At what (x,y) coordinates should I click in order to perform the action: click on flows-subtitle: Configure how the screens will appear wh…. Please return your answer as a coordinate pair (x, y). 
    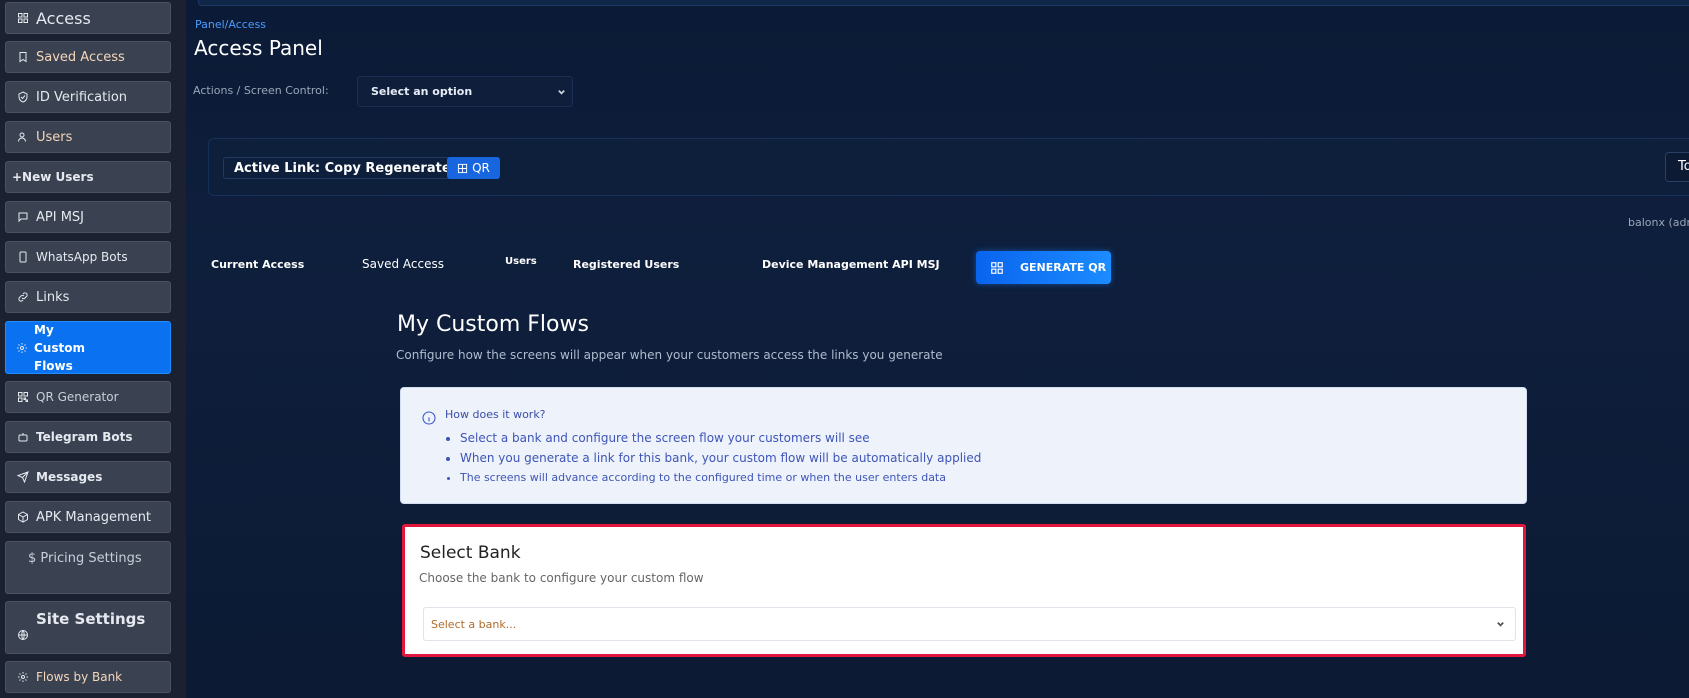
    Looking at the image, I should click on (669, 355).